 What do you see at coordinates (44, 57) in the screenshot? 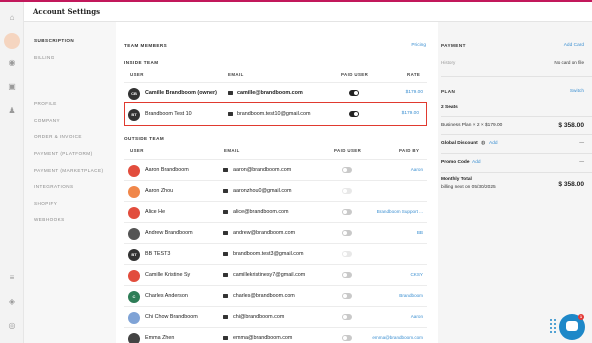
I see `subnav-billing: BILLING` at bounding box center [44, 57].